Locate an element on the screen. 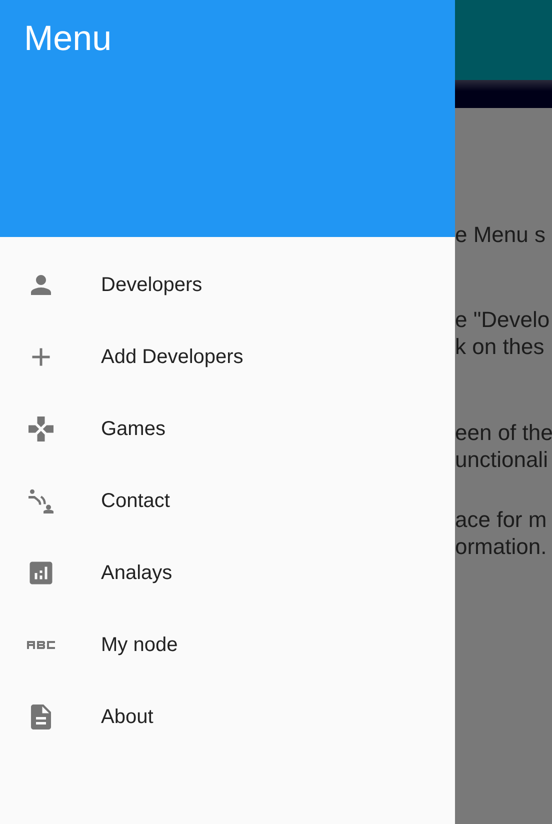  drawer-title: Menu is located at coordinates (68, 39).